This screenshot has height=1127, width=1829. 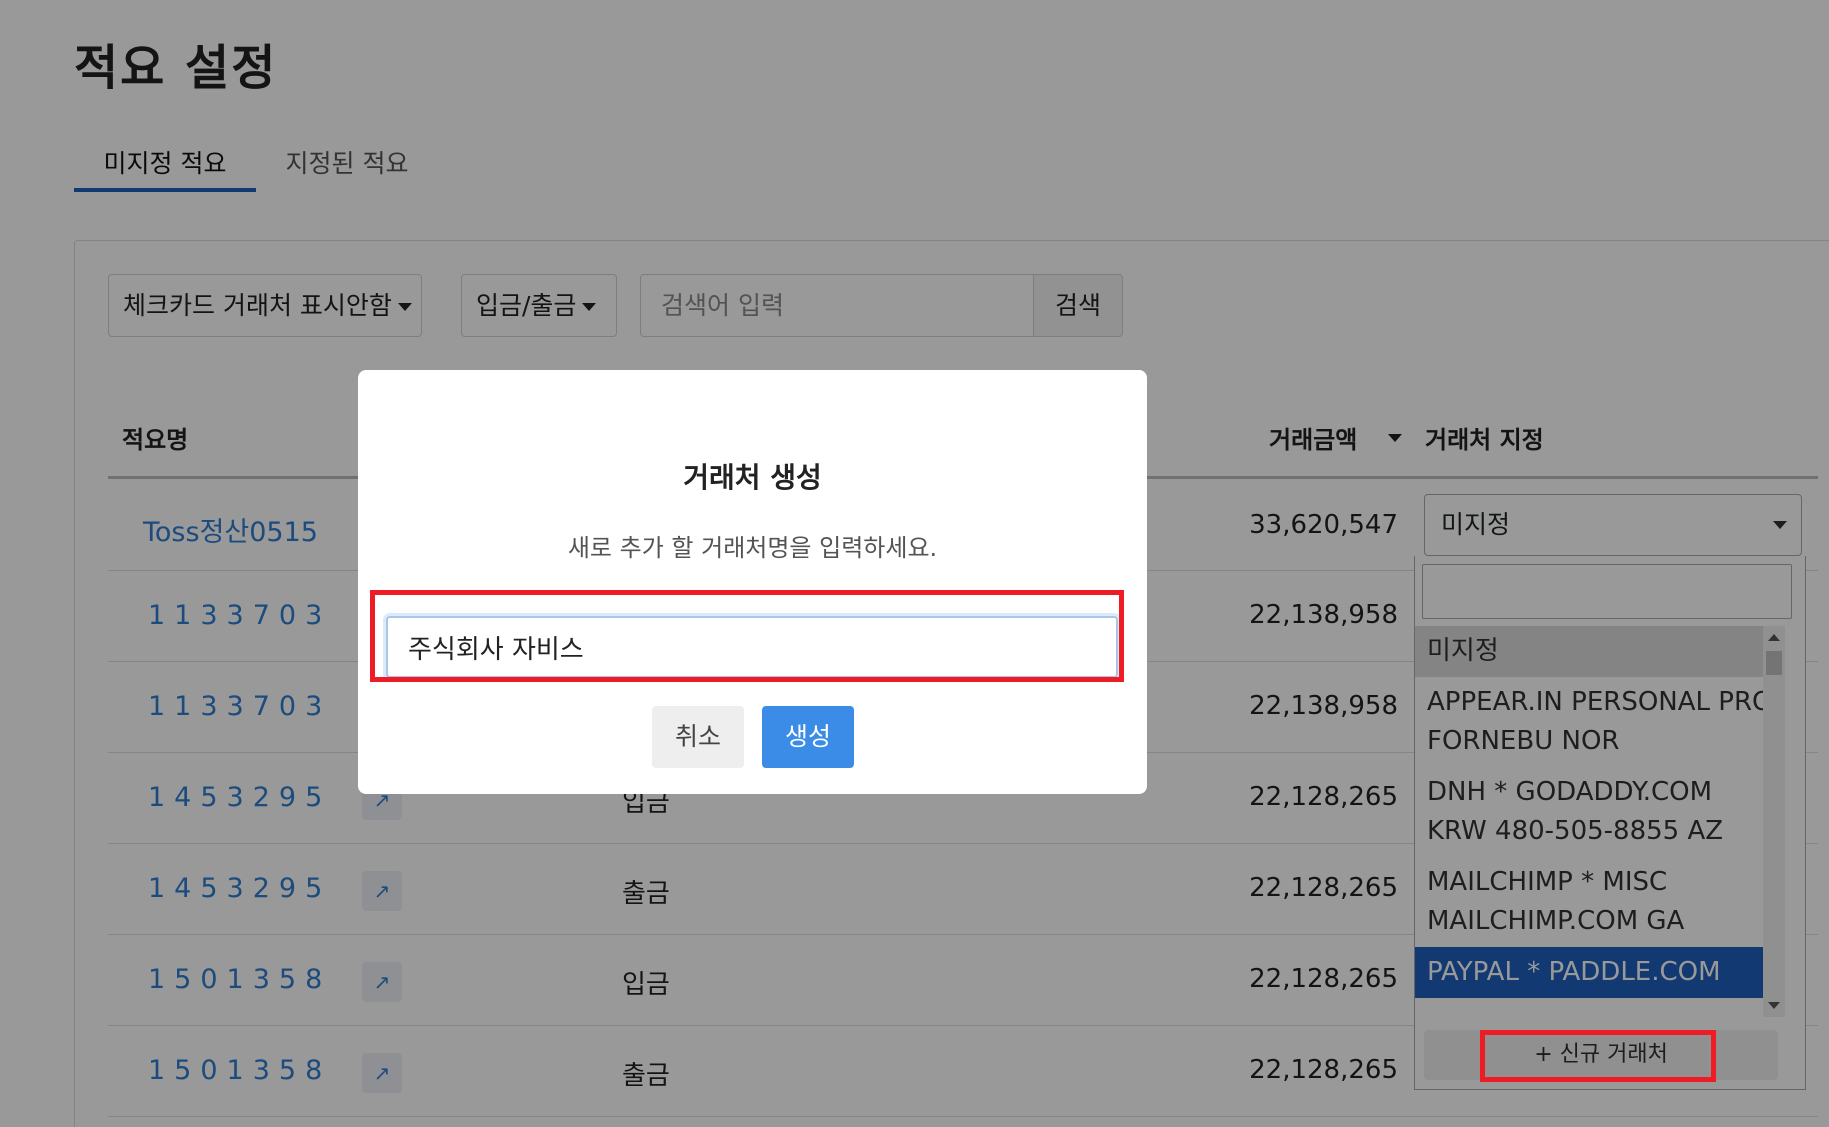 What do you see at coordinates (1598, 1056) in the screenshot?
I see `highlight-box-new-vendor` at bounding box center [1598, 1056].